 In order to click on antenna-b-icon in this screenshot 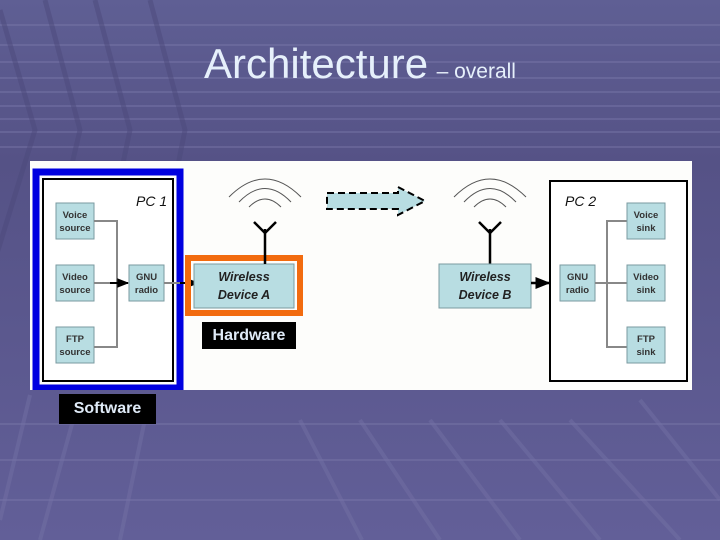, I will do `click(490, 221)`.